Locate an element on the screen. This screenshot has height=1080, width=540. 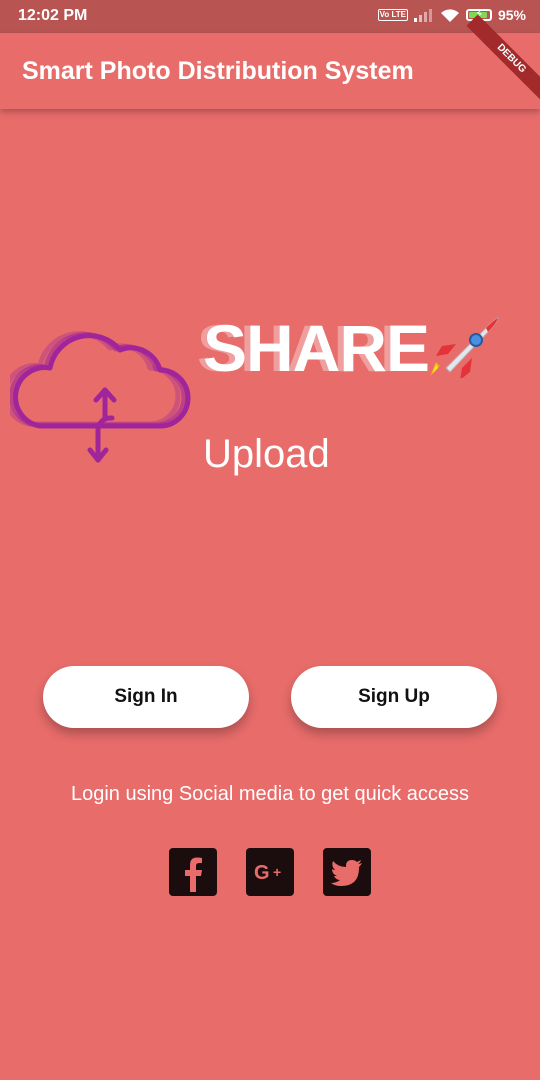
sign-up-button: Sign Up is located at coordinates (394, 697).